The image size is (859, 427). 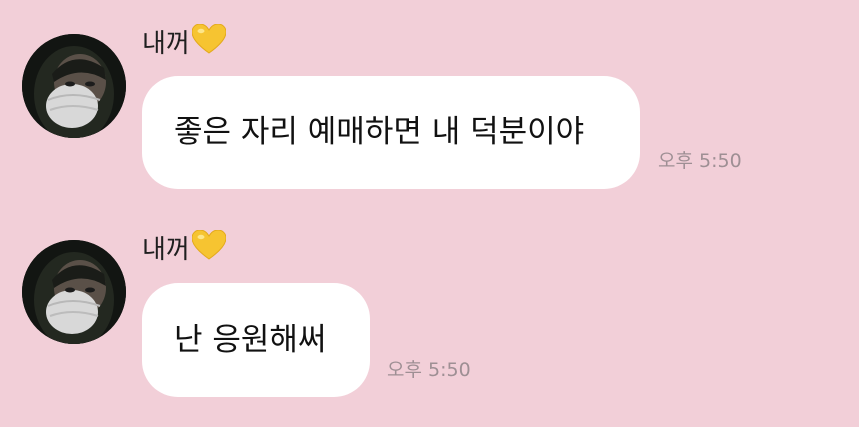 What do you see at coordinates (379, 132) in the screenshot?
I see `message-text: 좋은 자리 예매하면 내 덕분이야` at bounding box center [379, 132].